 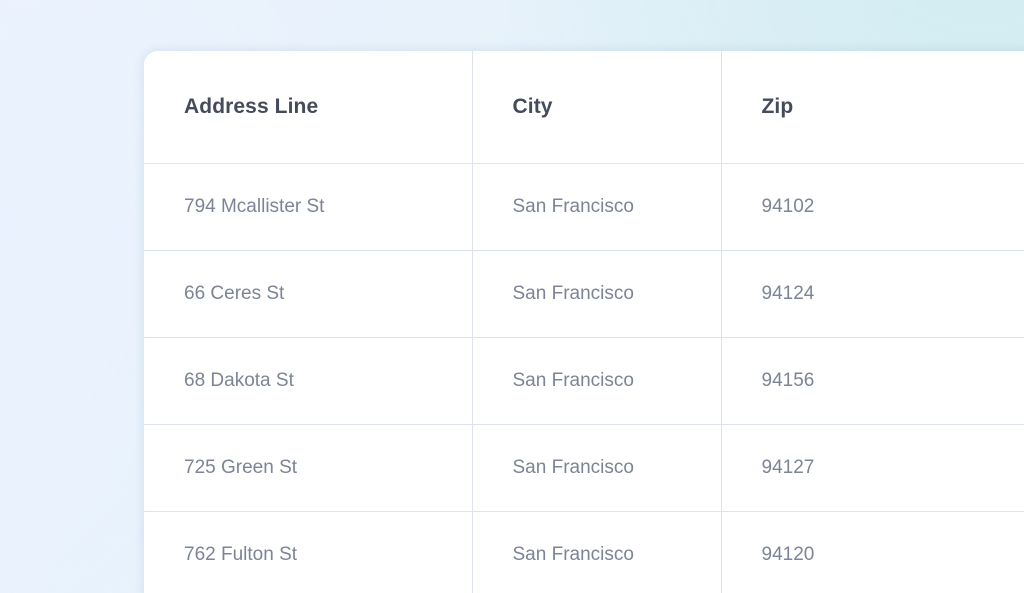 I want to click on cell-address: 68 Dakota St, so click(x=308, y=381).